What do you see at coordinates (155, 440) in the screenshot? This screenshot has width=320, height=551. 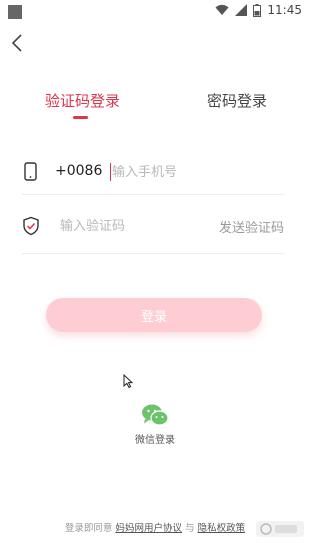 I see `wechat-login-label: 微信登录` at bounding box center [155, 440].